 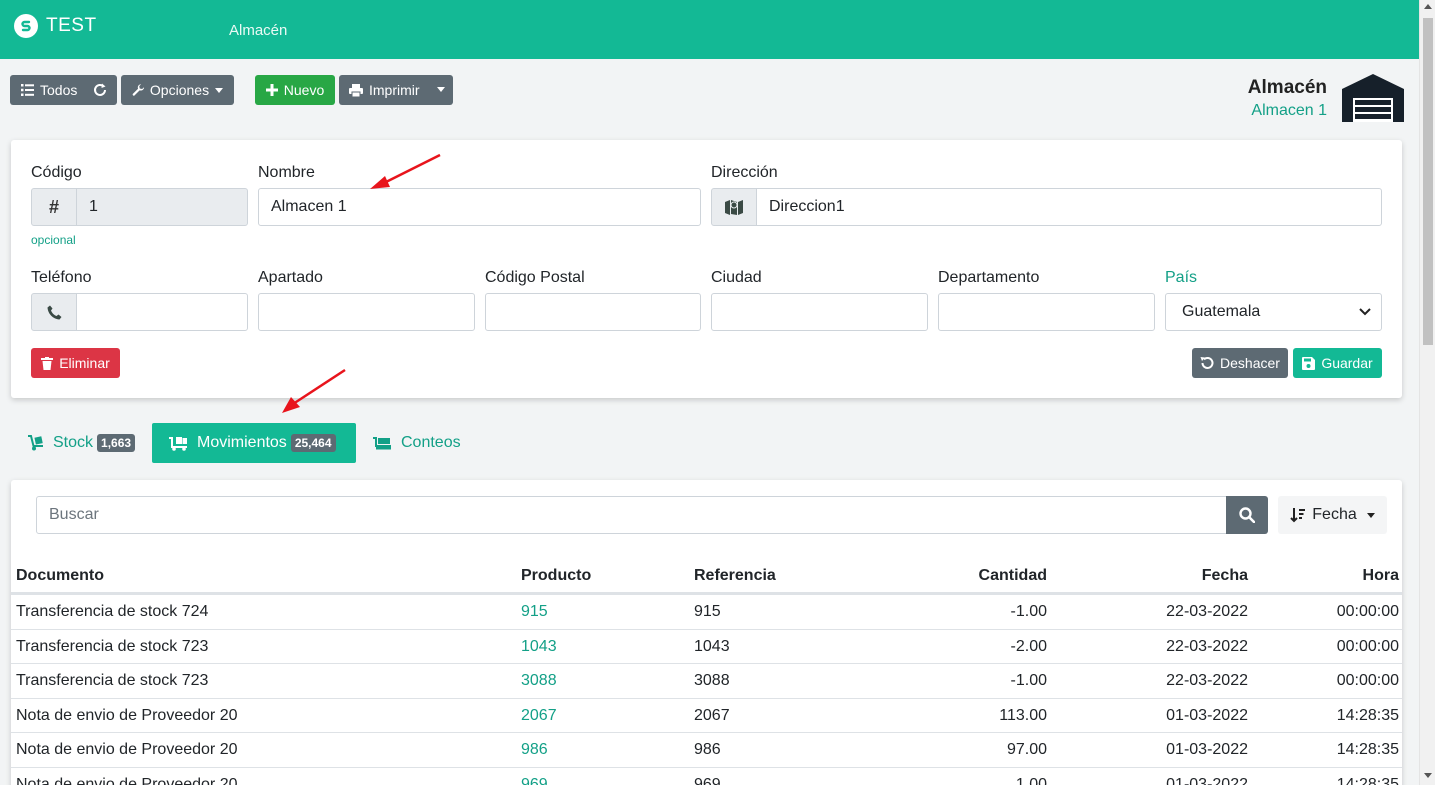 What do you see at coordinates (479, 207) in the screenshot?
I see `nombre-input: Almacen 1` at bounding box center [479, 207].